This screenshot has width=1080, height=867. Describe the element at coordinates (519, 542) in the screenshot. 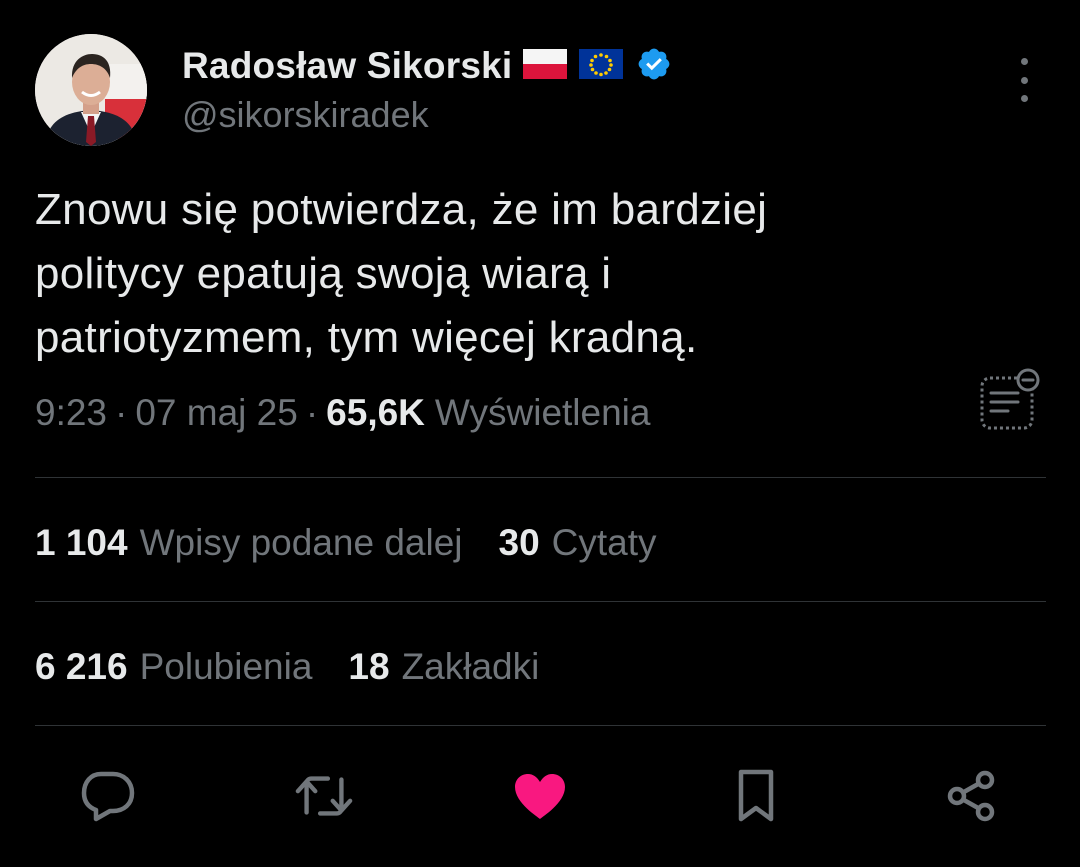

I see `quotes-count: 30` at that location.